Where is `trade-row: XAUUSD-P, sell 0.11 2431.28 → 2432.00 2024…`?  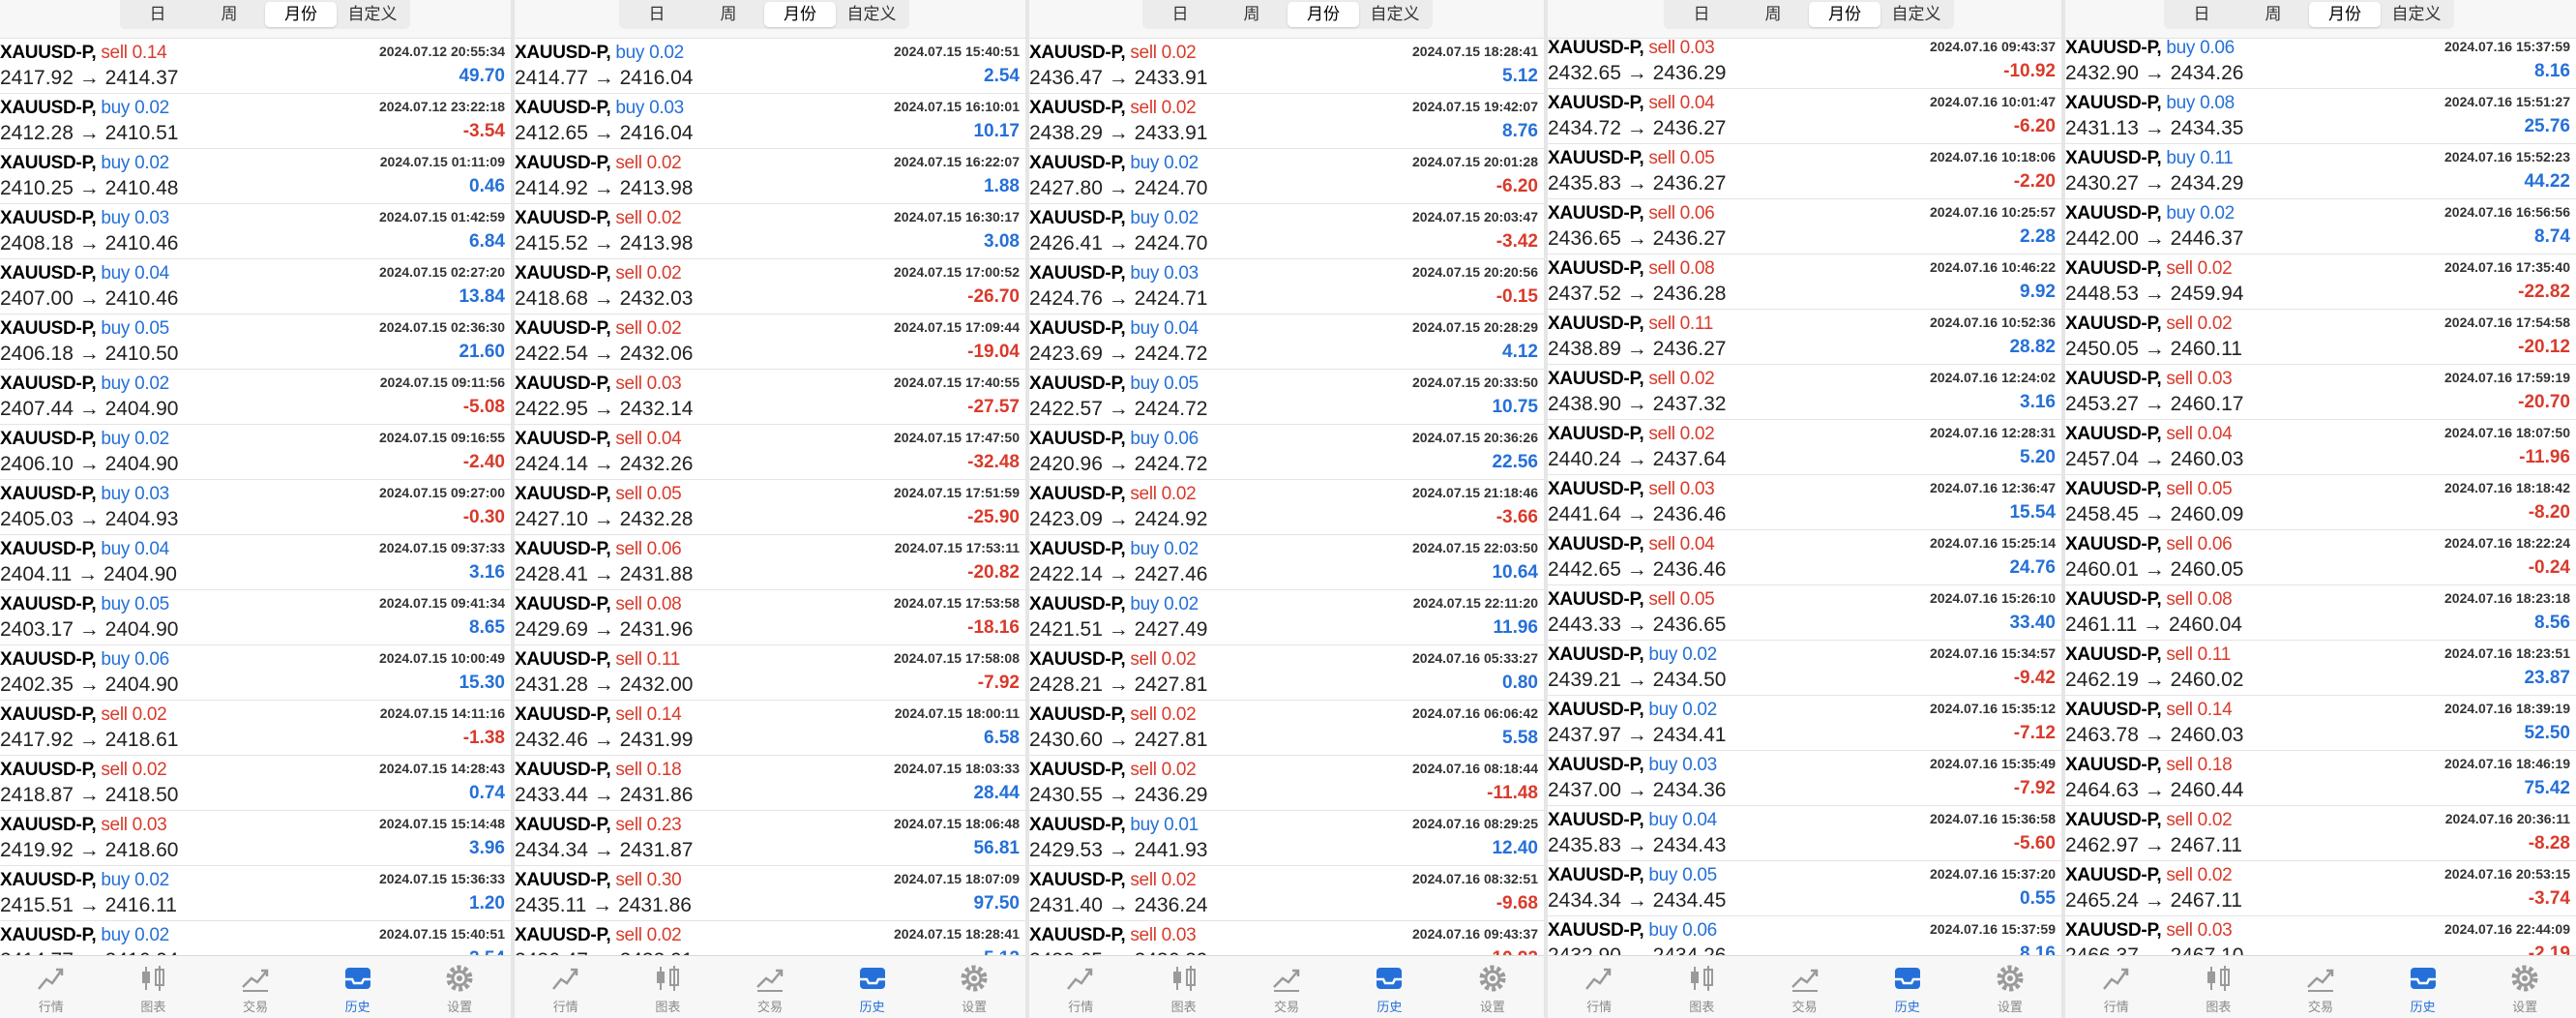 trade-row: XAUUSD-P, sell 0.11 2431.28 → 2432.00 2024… is located at coordinates (770, 673).